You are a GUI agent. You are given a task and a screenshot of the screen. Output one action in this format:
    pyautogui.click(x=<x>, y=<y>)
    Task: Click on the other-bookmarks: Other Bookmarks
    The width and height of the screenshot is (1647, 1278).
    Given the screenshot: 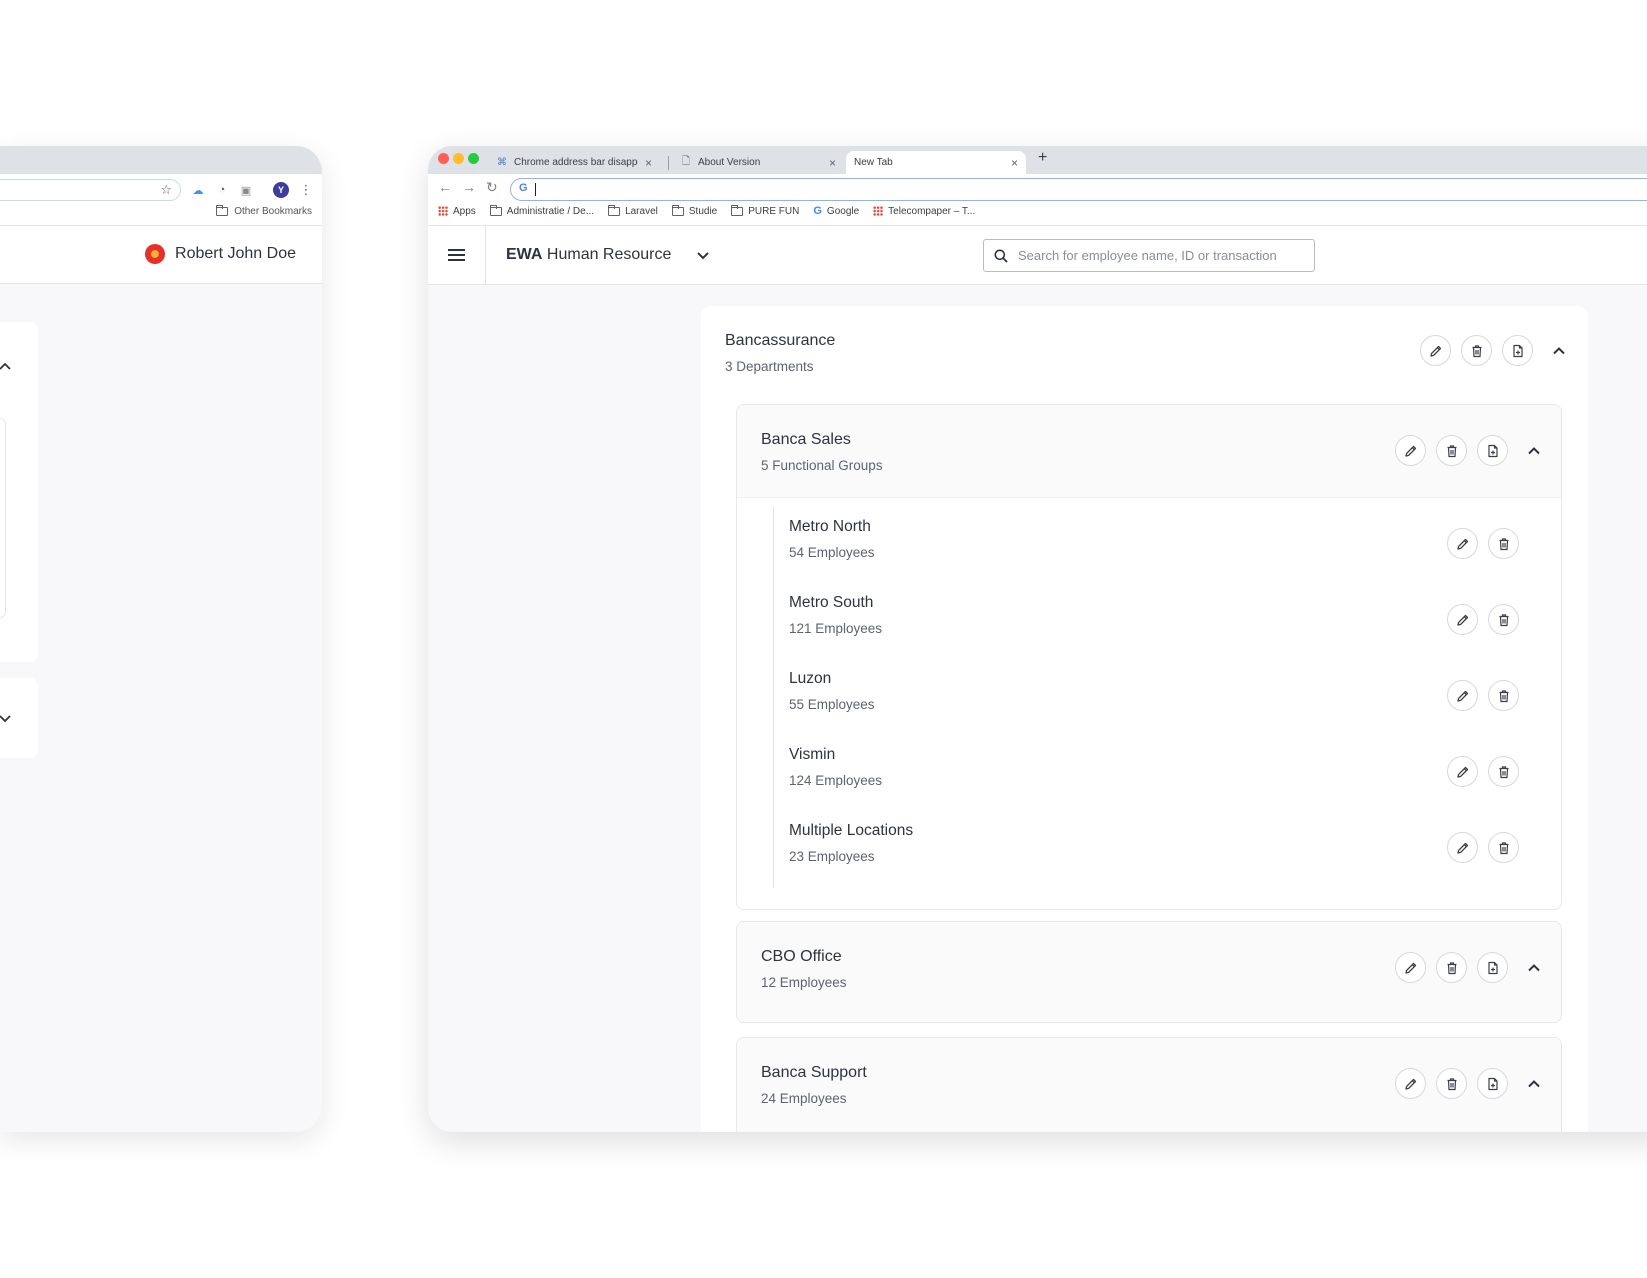 What is the action you would take?
    pyautogui.click(x=264, y=211)
    